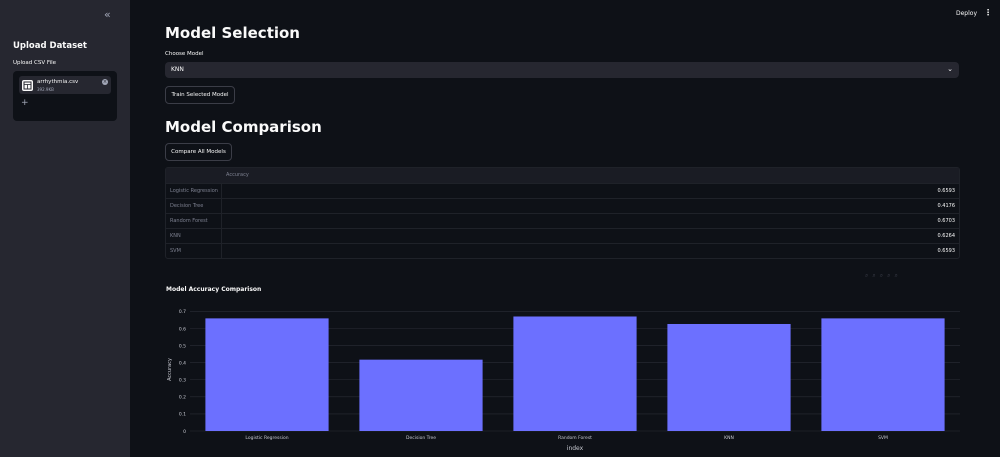 Image resolution: width=1000 pixels, height=457 pixels. What do you see at coordinates (170, 369) in the screenshot?
I see `y-axis-title: Accuracy` at bounding box center [170, 369].